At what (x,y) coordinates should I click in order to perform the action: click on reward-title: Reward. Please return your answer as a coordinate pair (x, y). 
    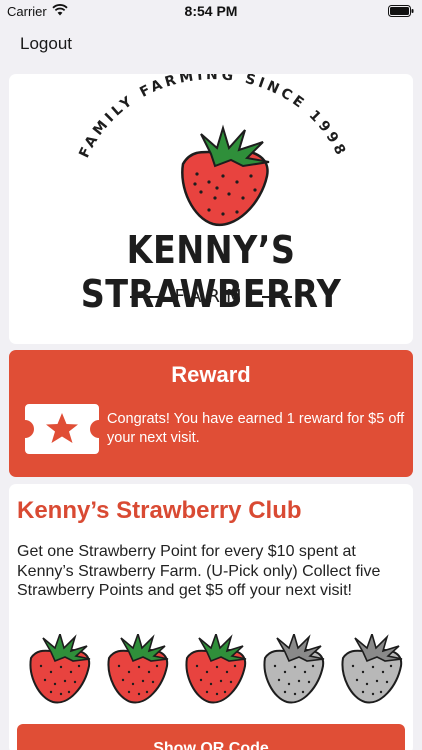
    Looking at the image, I should click on (211, 374).